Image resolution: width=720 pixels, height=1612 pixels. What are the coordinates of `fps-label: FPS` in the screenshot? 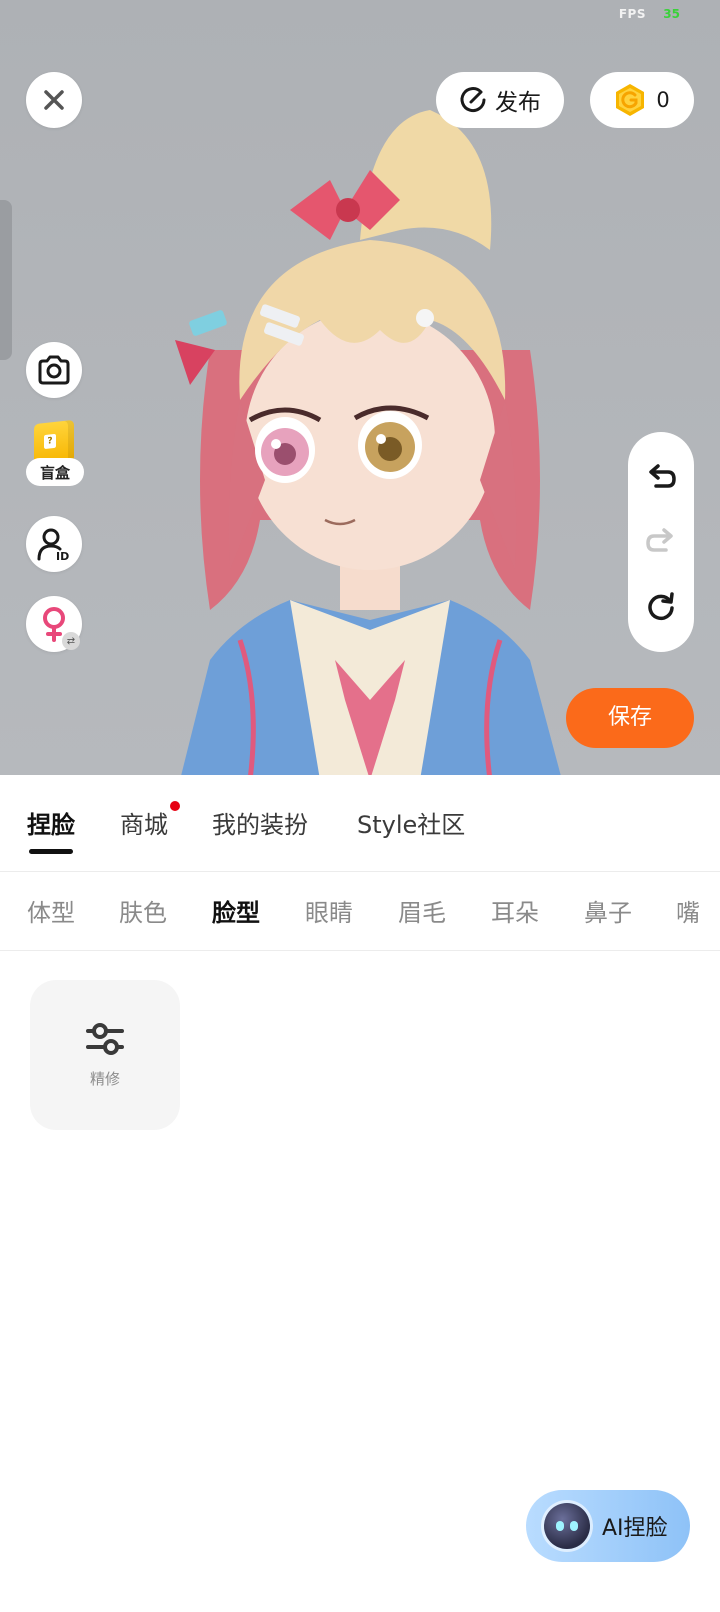 It's located at (632, 14).